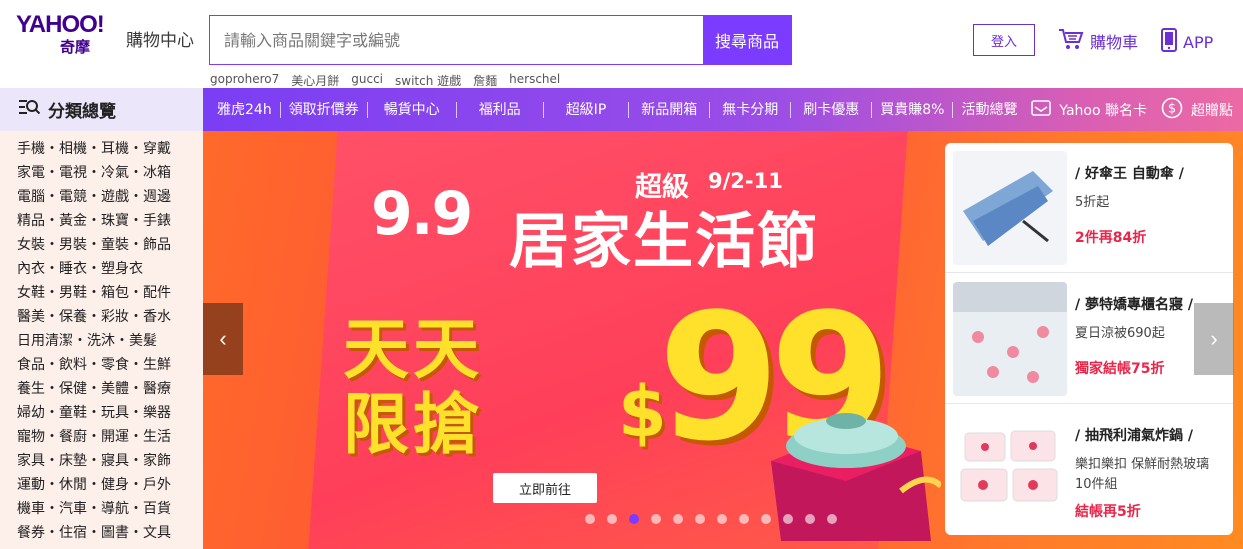 This screenshot has height=549, width=1243. Describe the element at coordinates (1134, 436) in the screenshot. I see `promo-card-title: / 抽飛利浦氣炸鍋 /` at that location.